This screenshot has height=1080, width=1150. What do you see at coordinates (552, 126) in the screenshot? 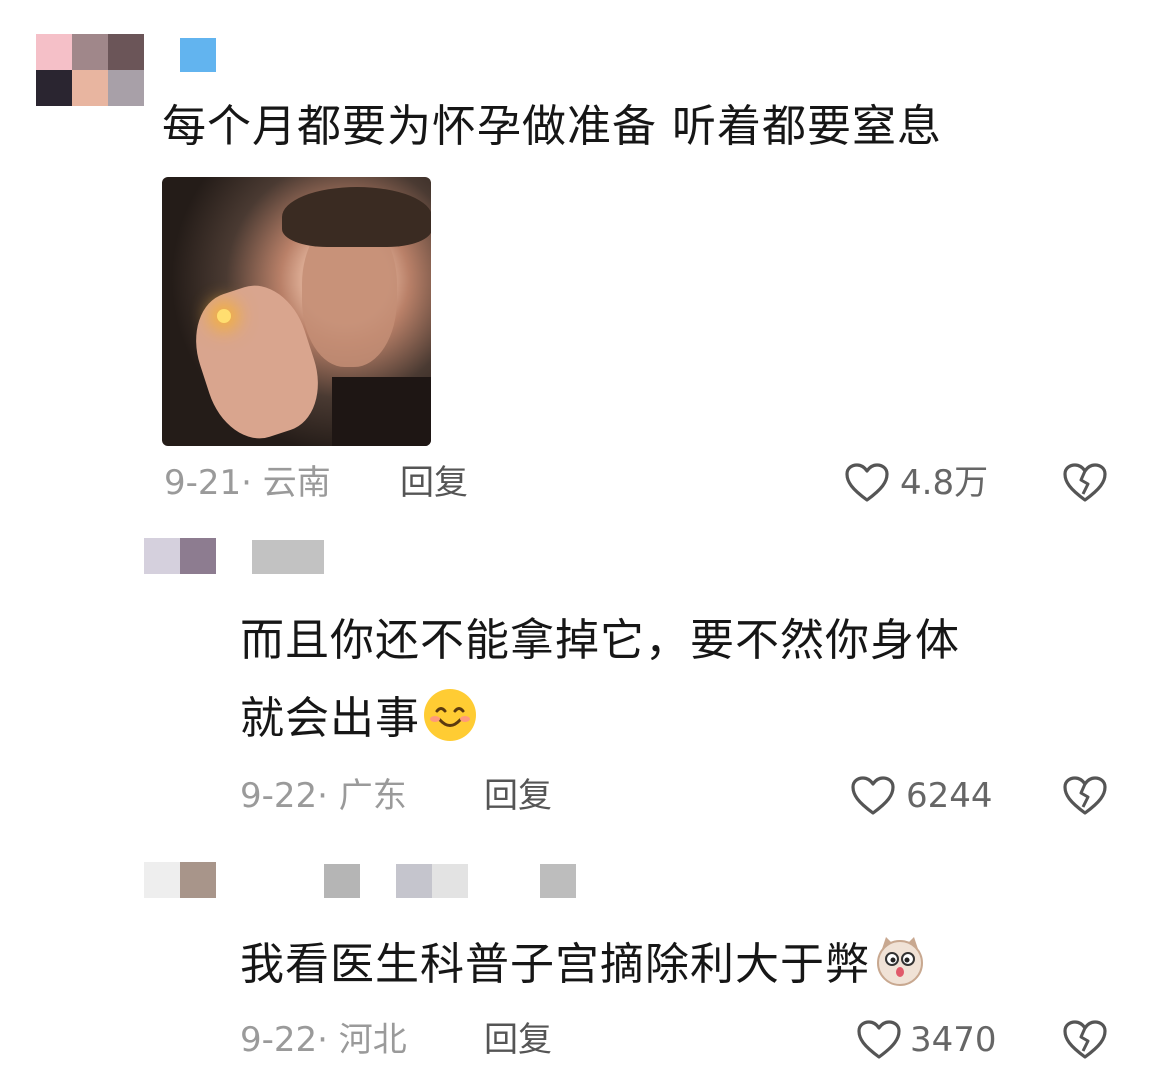
I see `comment-1-text: 每个月都要为怀孕做准备 听着都要窒息` at bounding box center [552, 126].